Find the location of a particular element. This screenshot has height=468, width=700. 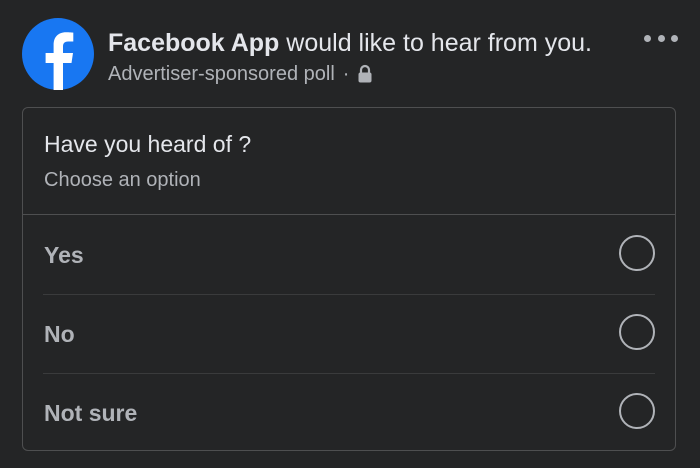

facebook-logo-icon is located at coordinates (58, 54).